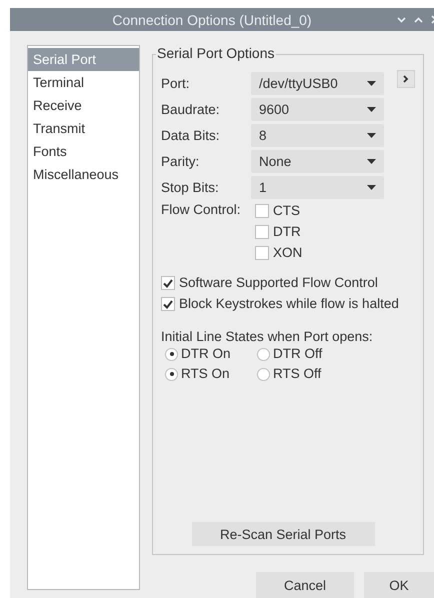 The width and height of the screenshot is (434, 598). I want to click on maximize-icon, so click(418, 19).